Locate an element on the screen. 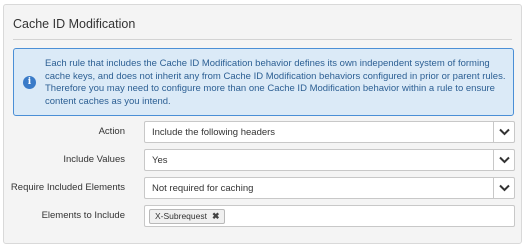 The height and width of the screenshot is (248, 525). elements-tag-input: X-Subrequest ✖ is located at coordinates (329, 216).